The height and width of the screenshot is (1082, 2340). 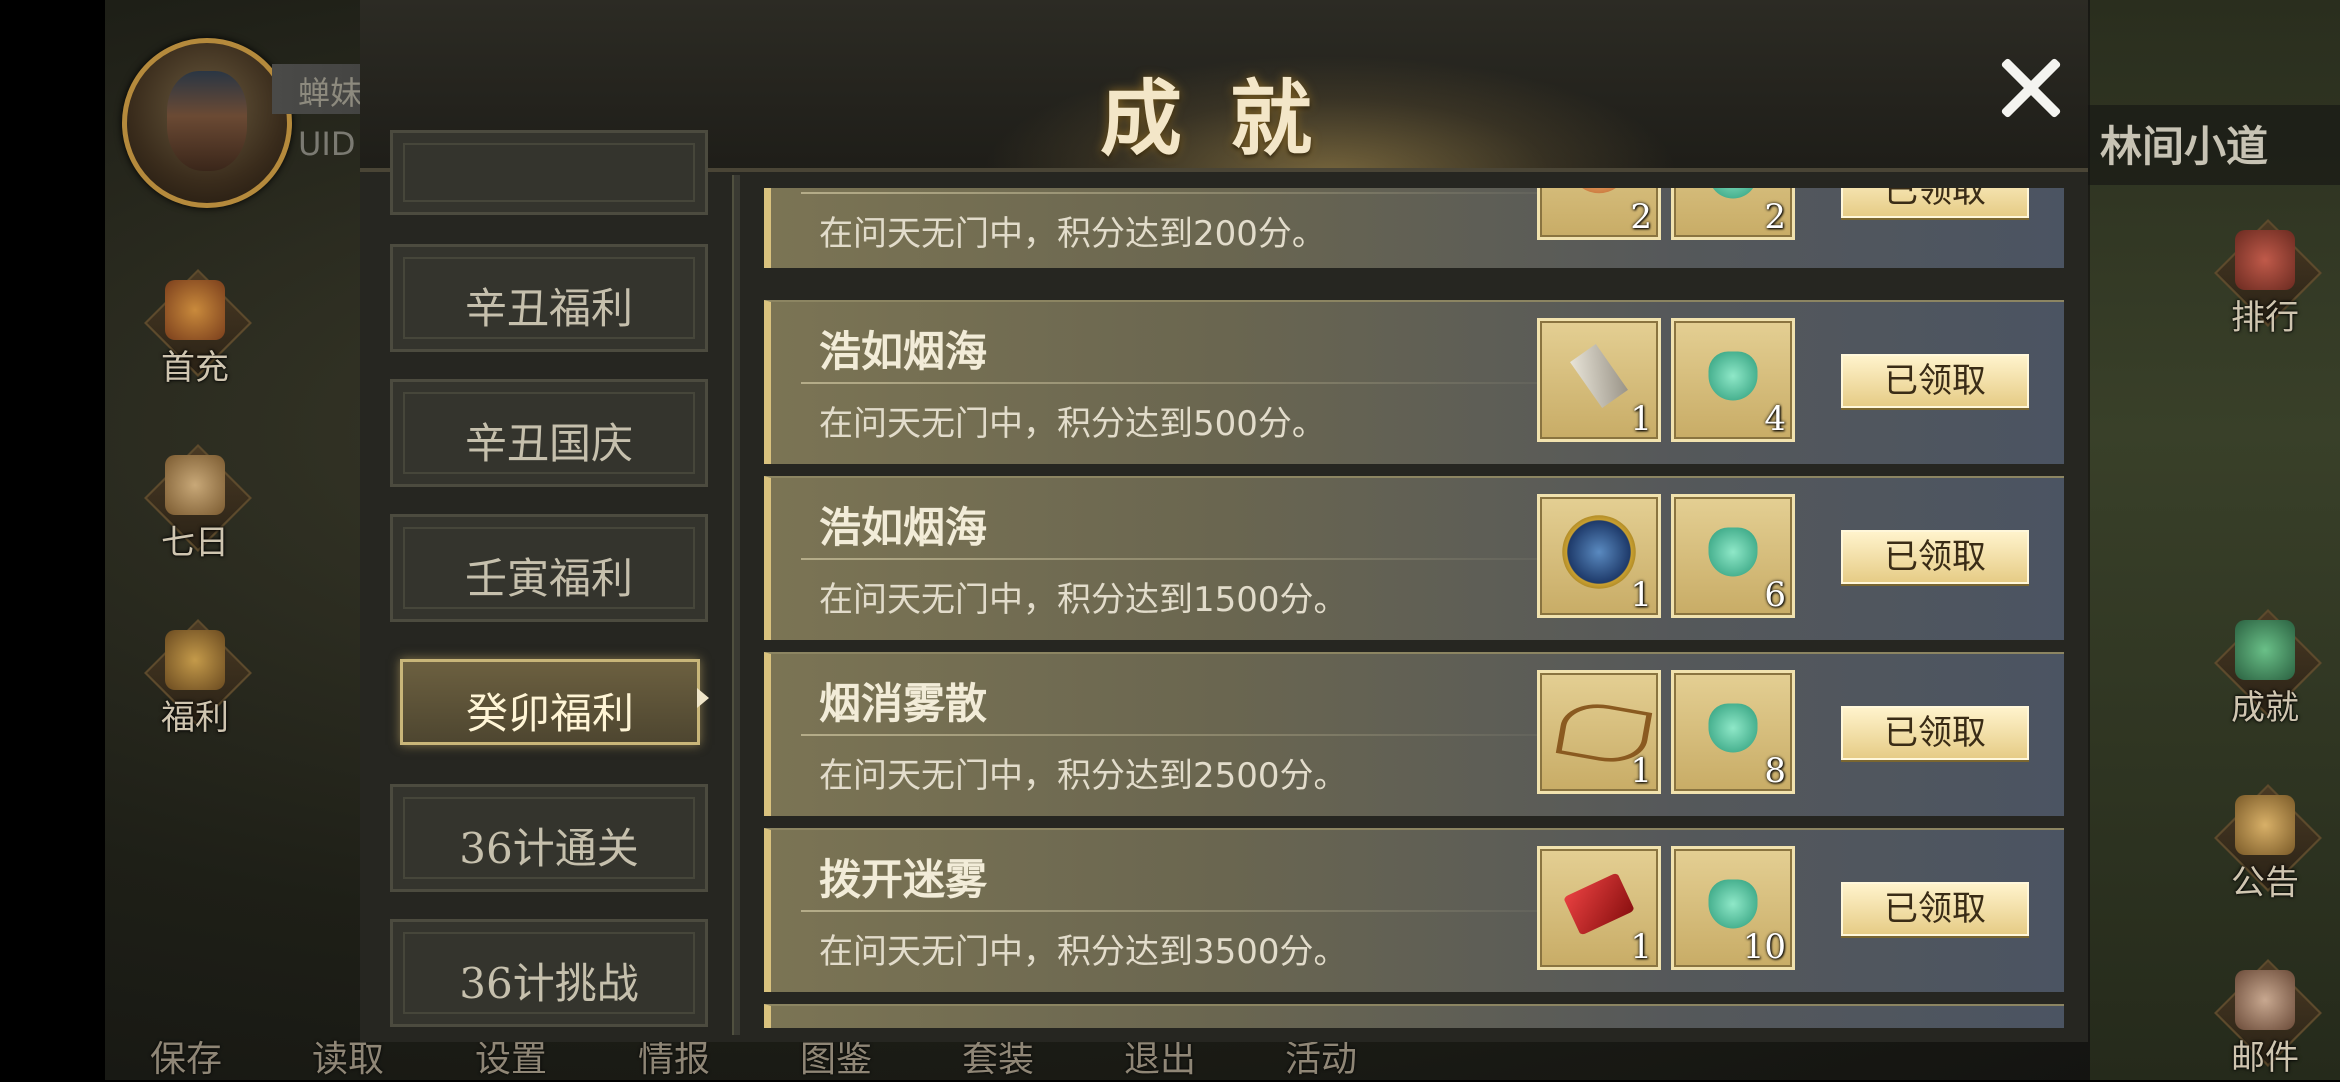 What do you see at coordinates (1599, 376) in the screenshot?
I see `scroll-icon` at bounding box center [1599, 376].